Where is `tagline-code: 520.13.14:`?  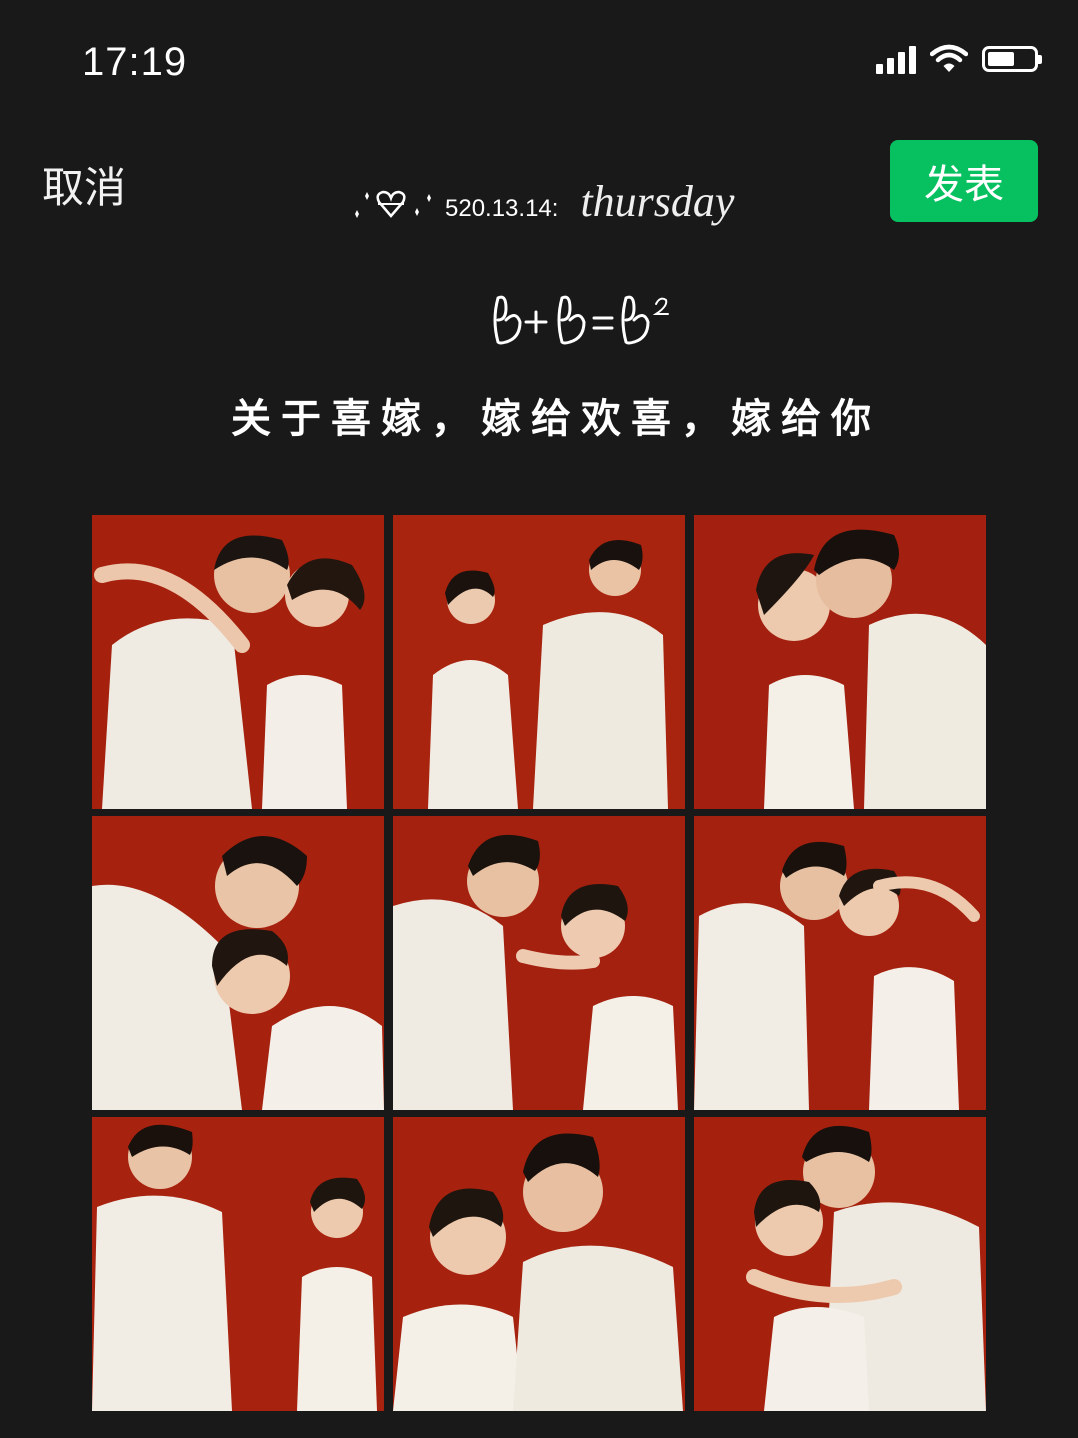 tagline-code: 520.13.14: is located at coordinates (502, 208).